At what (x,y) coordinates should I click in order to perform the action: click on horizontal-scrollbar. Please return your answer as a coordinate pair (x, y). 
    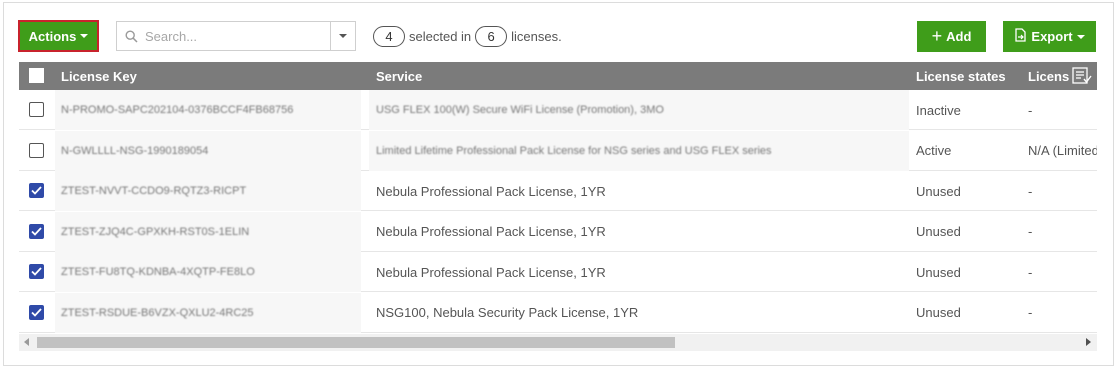
    Looking at the image, I should click on (558, 342).